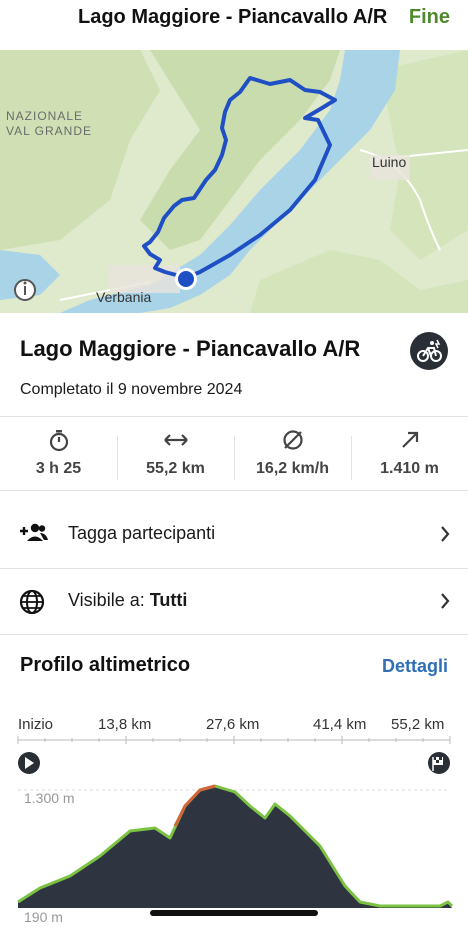  Describe the element at coordinates (439, 763) in the screenshot. I see `finish-flag-icon` at that location.